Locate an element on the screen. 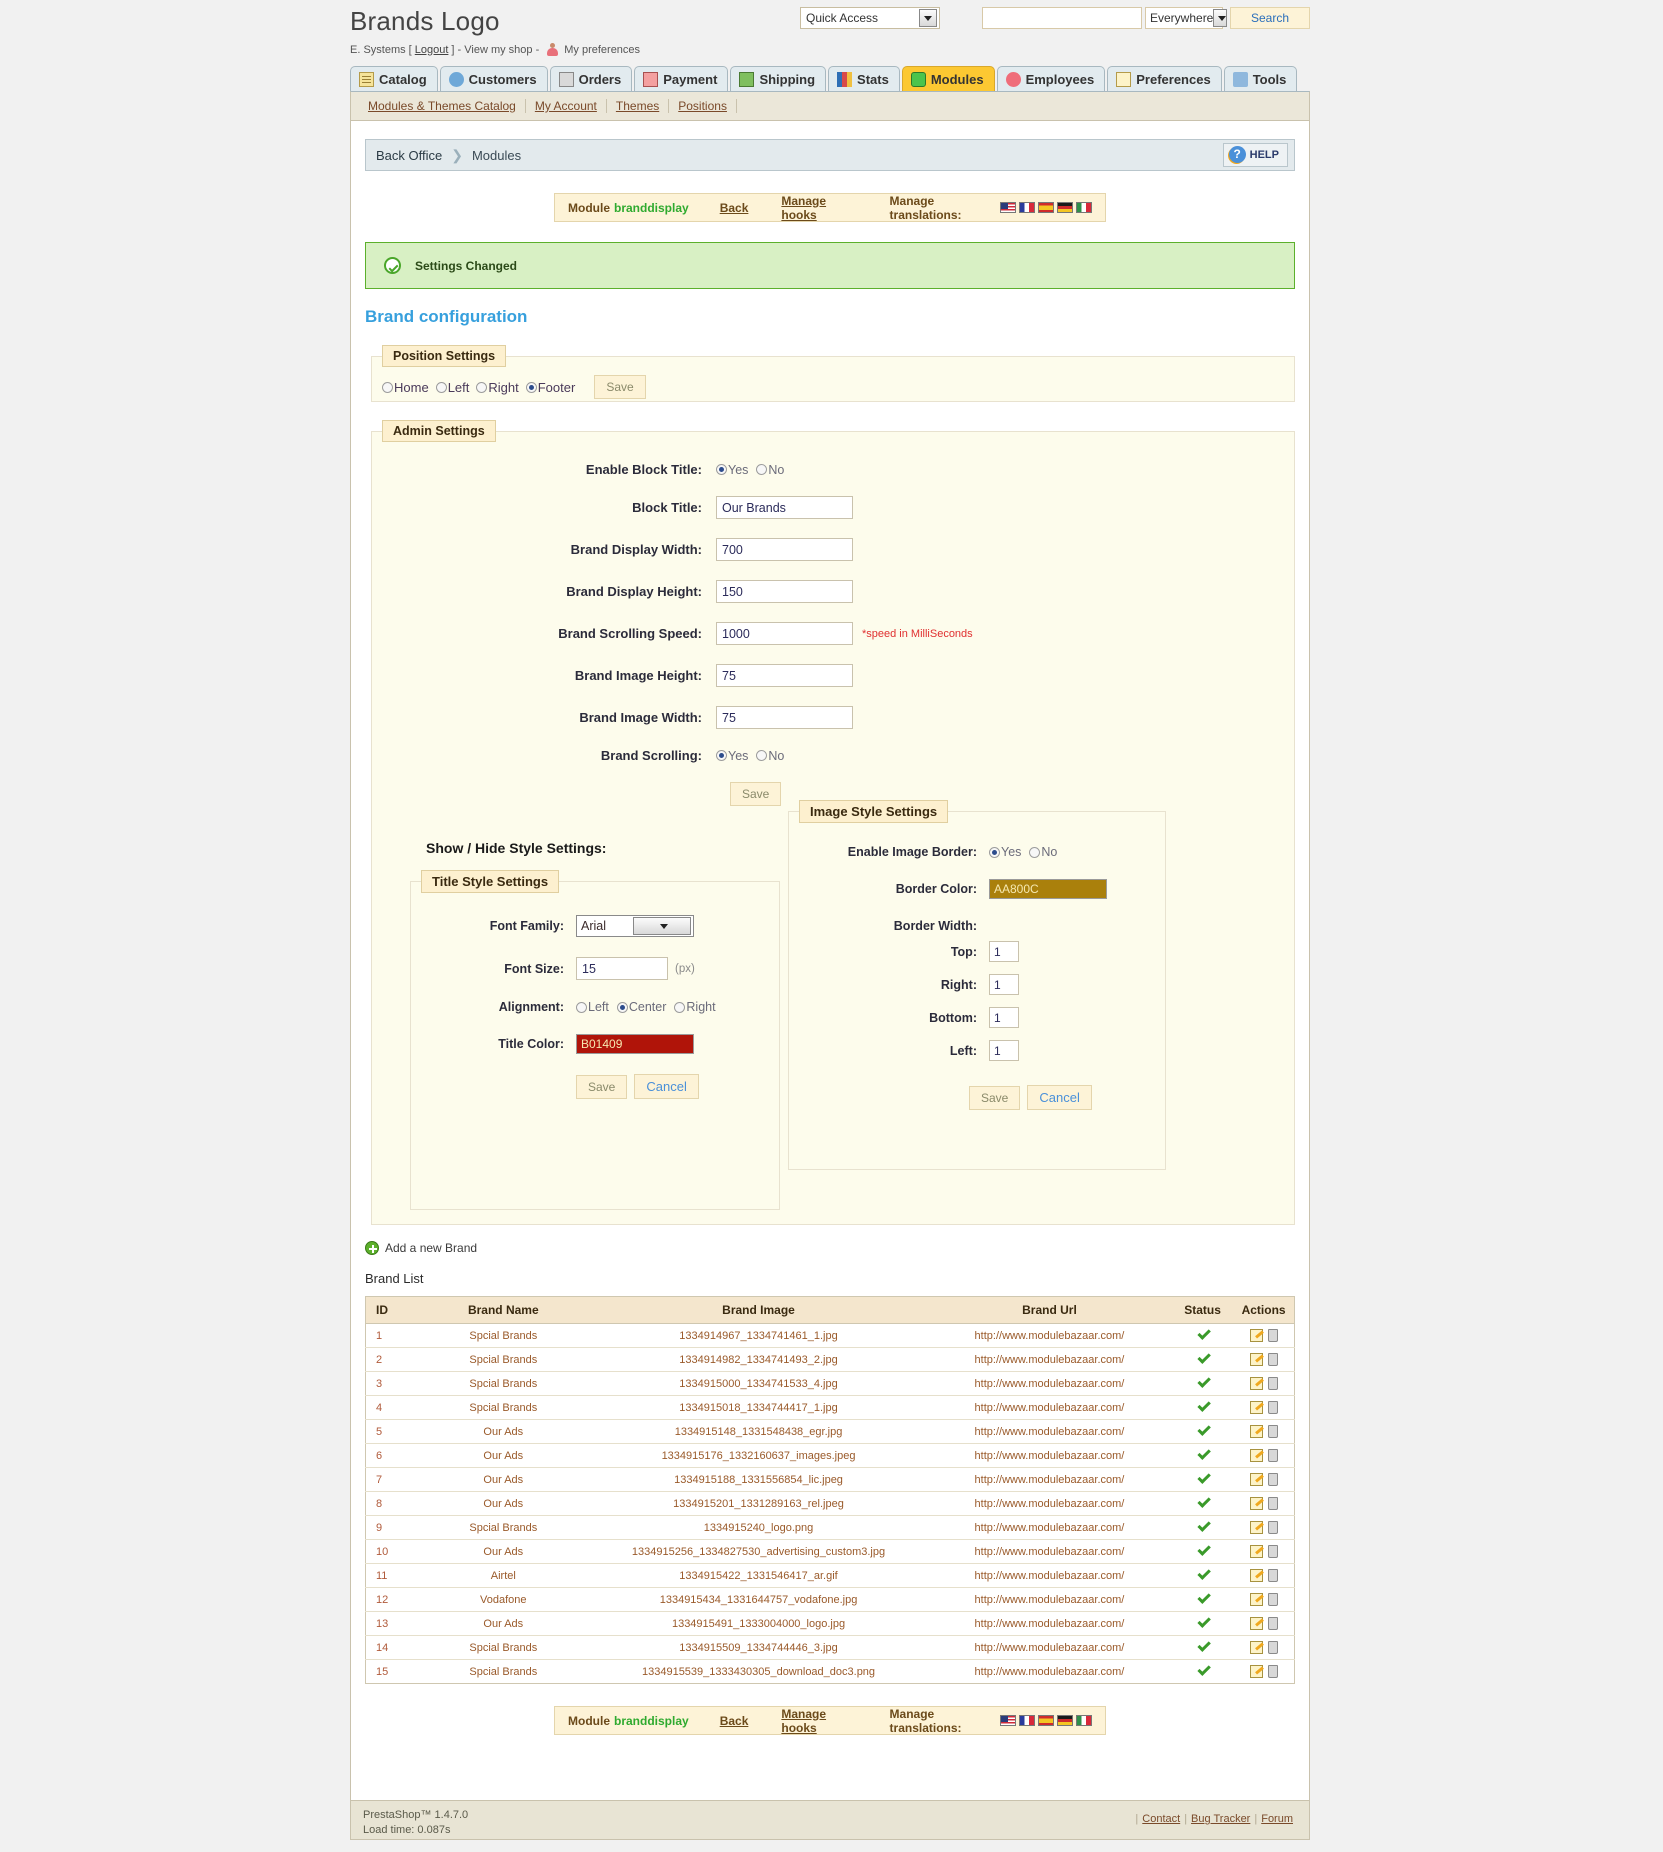  tab-payment: Payment is located at coordinates (681, 79).